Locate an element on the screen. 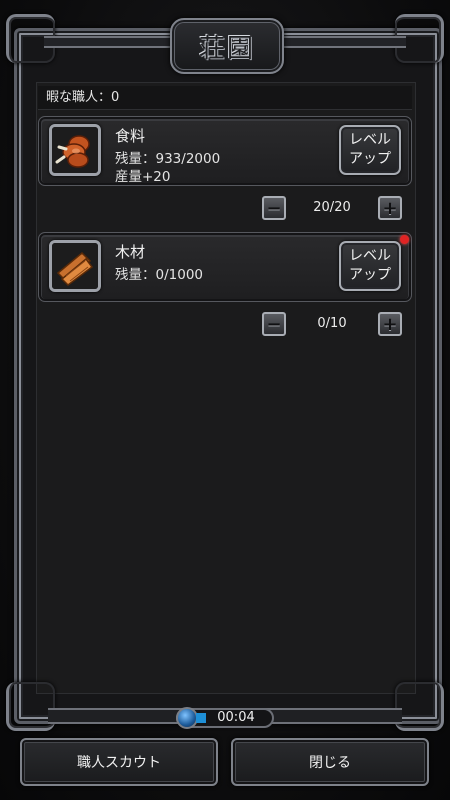 This screenshot has height=800, width=450. worker-allocation: 20/20 is located at coordinates (332, 207).